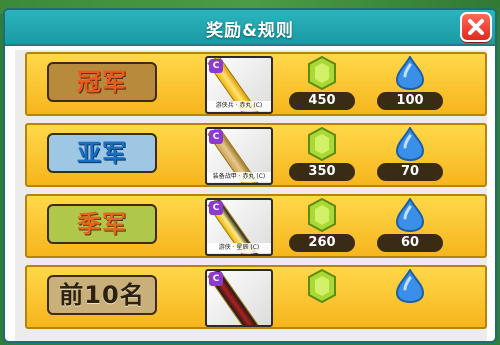  What do you see at coordinates (102, 295) in the screenshot?
I see `rank-label: 前10名` at bounding box center [102, 295].